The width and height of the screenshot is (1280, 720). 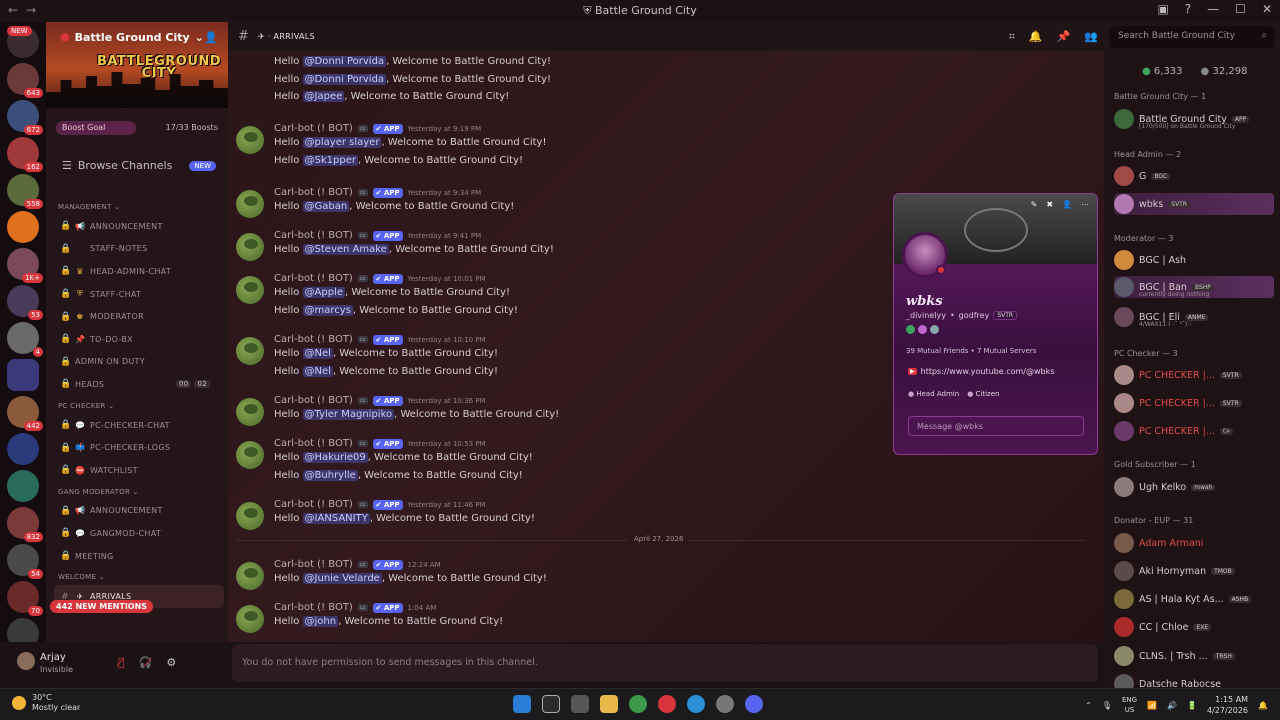 I want to click on server-icon: 442, so click(x=25, y=413).